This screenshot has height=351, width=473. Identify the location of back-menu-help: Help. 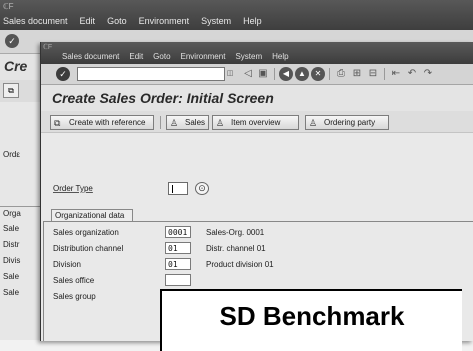
(252, 21).